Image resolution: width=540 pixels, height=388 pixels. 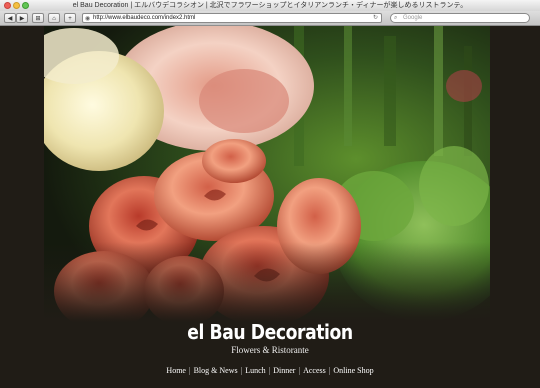 I want to click on add-bookmark-button: +, so click(x=70, y=18).